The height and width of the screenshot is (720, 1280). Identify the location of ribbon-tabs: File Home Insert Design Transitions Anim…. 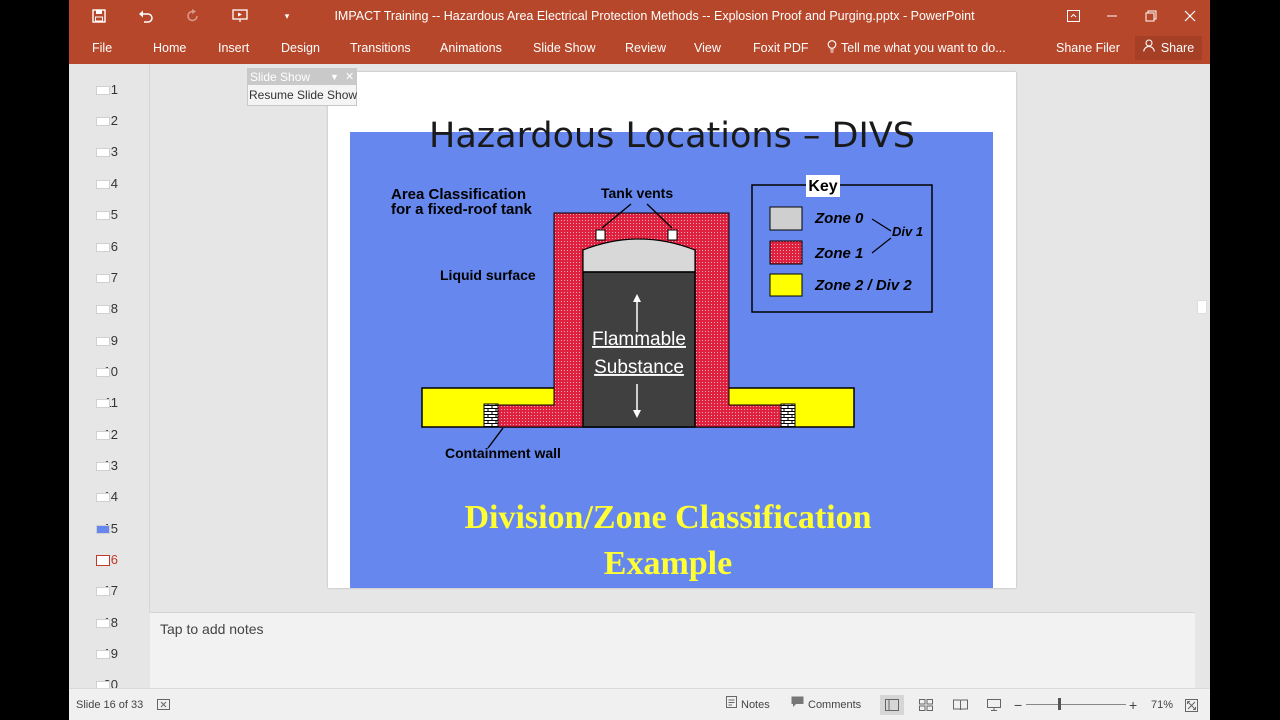
(639, 48).